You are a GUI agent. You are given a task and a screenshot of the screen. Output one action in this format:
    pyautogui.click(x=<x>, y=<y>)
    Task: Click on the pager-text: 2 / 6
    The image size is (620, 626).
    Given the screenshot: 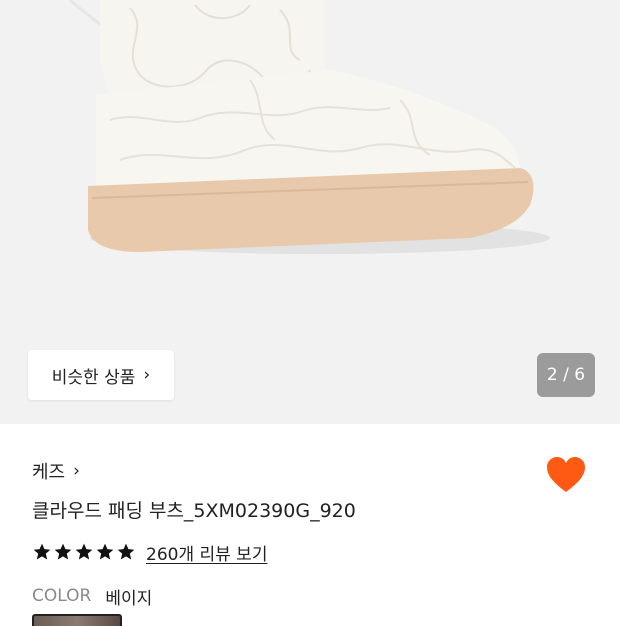 What is the action you would take?
    pyautogui.click(x=566, y=375)
    